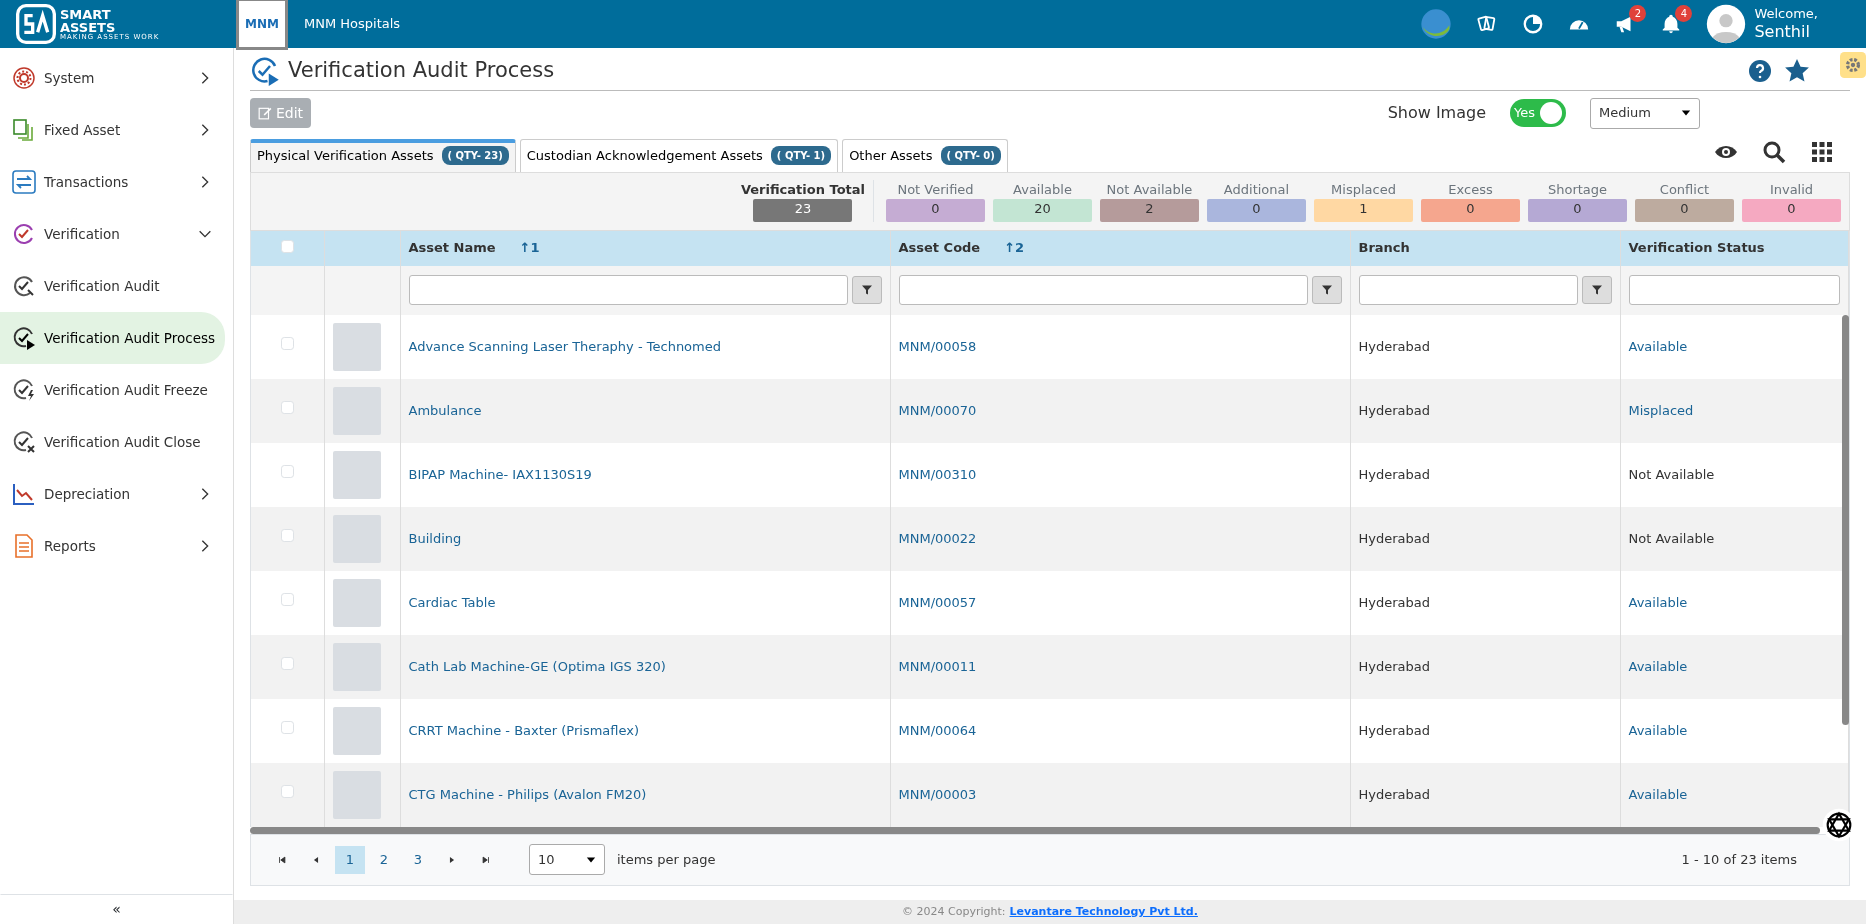  I want to click on asset-code-link: MNM/00022, so click(937, 538).